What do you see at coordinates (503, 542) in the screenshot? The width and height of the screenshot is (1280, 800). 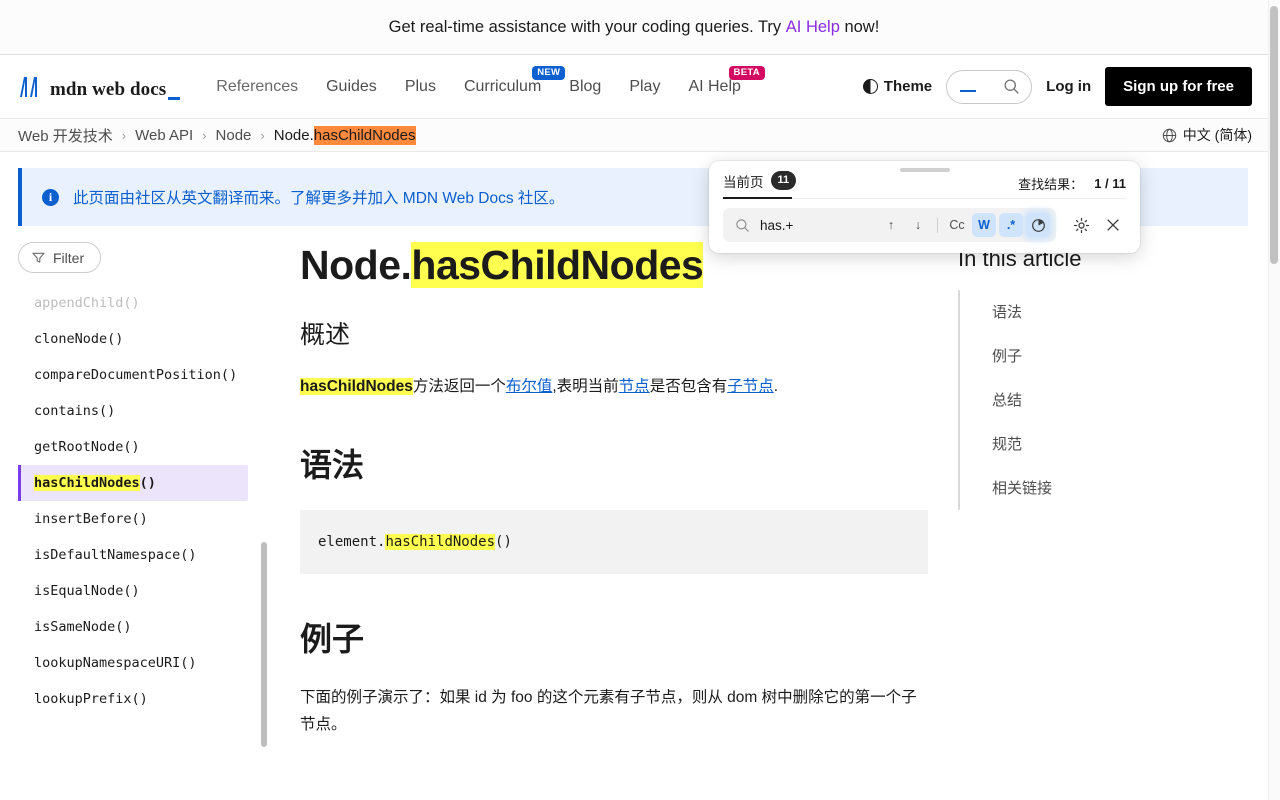 I see `code-suffix: ()` at bounding box center [503, 542].